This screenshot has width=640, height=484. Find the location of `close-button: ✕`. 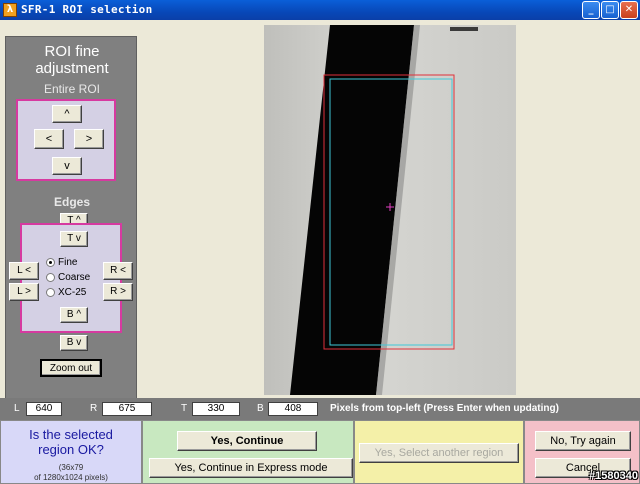

close-button: ✕ is located at coordinates (629, 10).